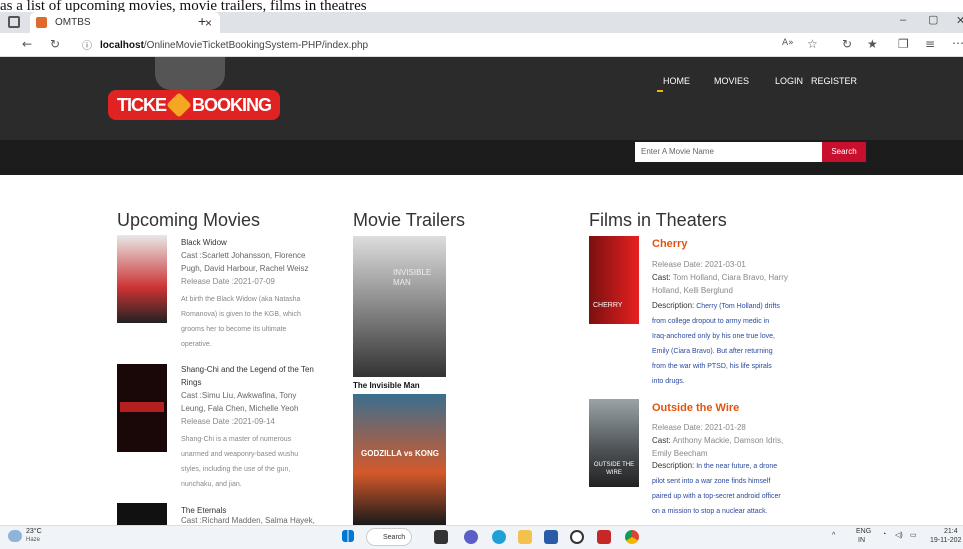  What do you see at coordinates (142, 407) in the screenshot?
I see `shang-chi-poster-title` at bounding box center [142, 407].